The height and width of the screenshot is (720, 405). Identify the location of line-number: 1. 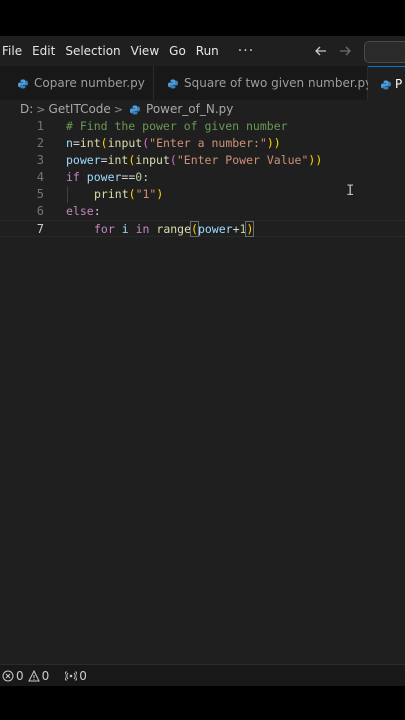
(40, 126).